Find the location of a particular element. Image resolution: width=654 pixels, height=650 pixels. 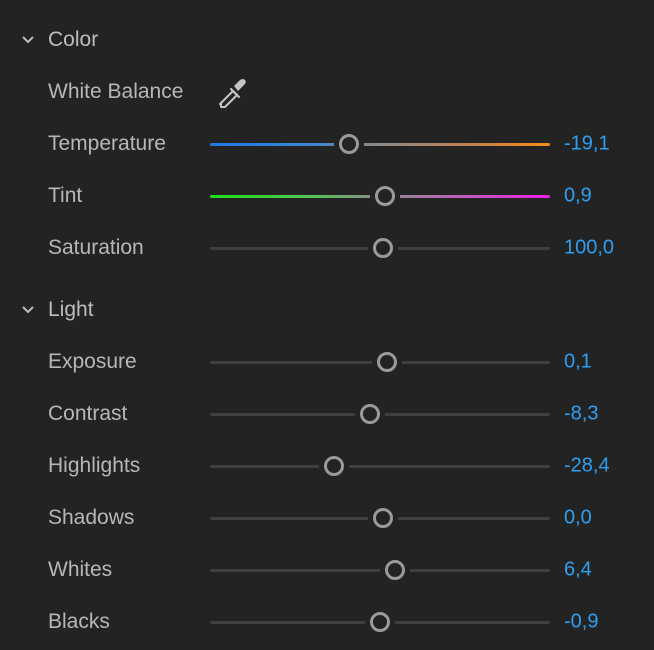

saturation-value: 100,0 is located at coordinates (589, 248).